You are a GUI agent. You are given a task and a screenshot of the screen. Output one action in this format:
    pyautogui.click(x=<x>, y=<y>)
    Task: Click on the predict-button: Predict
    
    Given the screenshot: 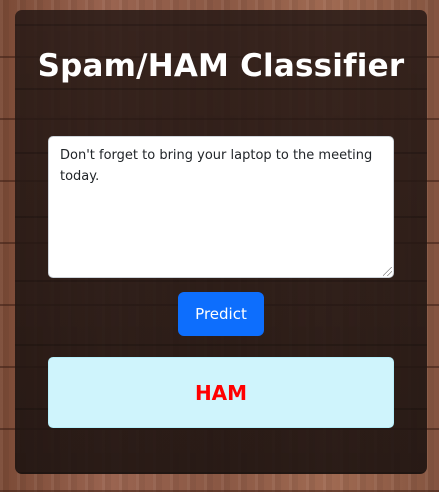 What is the action you would take?
    pyautogui.click(x=221, y=314)
    